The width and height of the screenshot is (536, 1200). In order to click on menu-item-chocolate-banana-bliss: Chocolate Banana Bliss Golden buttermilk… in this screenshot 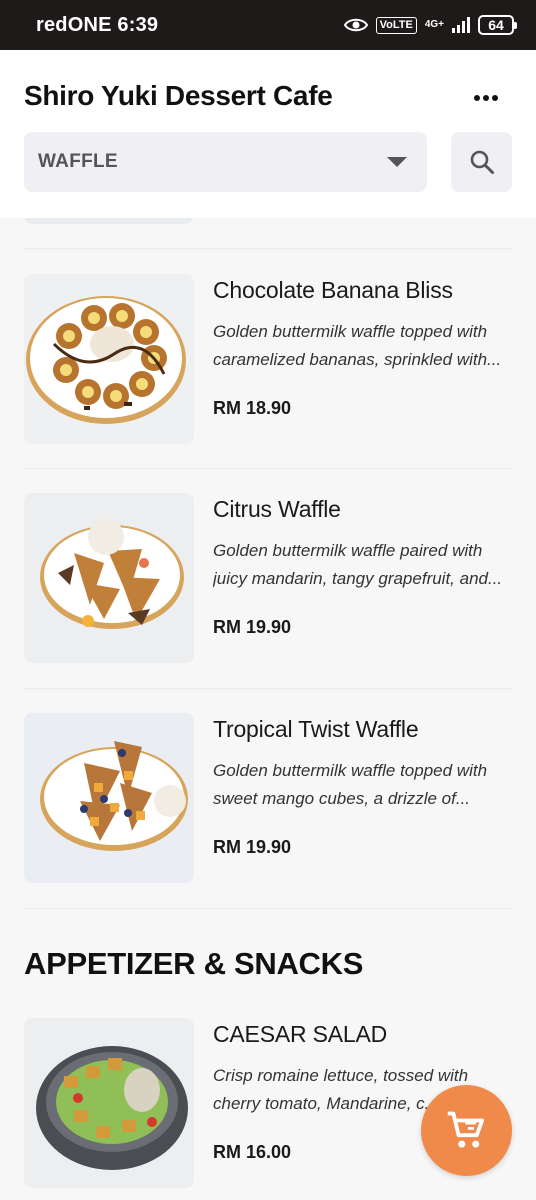, I will do `click(268, 359)`.